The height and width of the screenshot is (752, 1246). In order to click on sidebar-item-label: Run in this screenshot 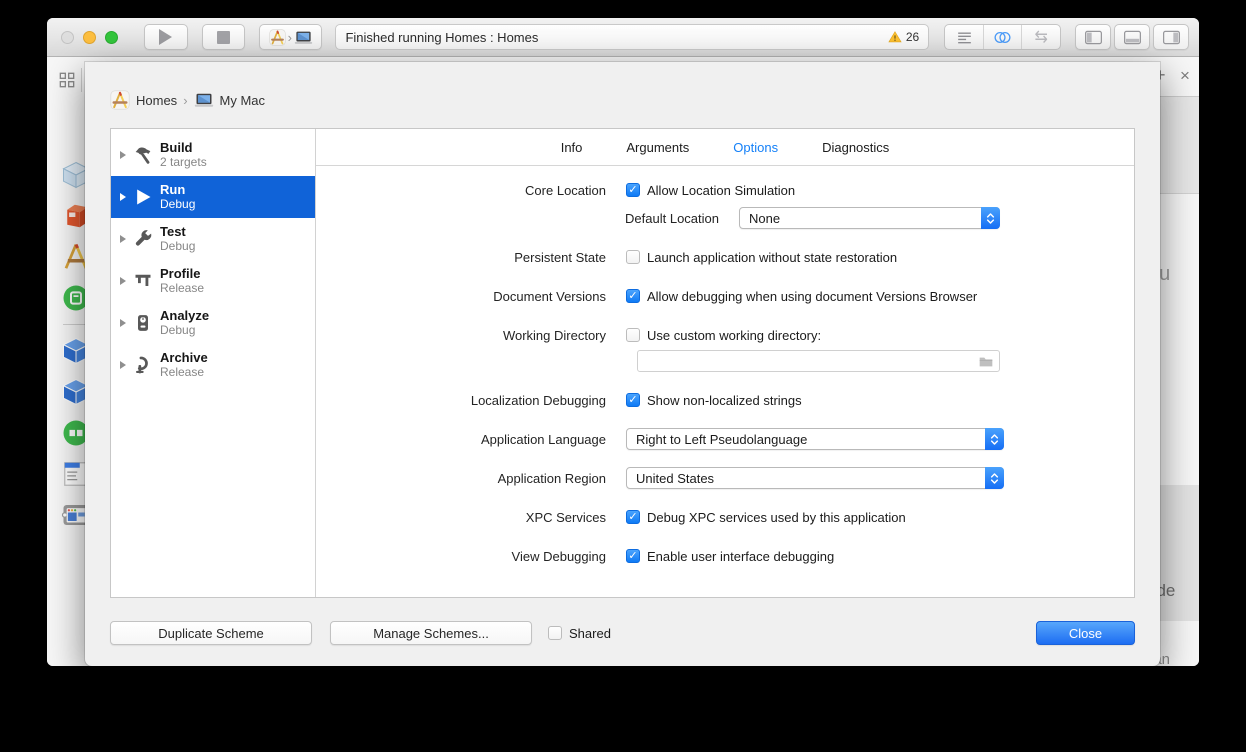, I will do `click(173, 189)`.